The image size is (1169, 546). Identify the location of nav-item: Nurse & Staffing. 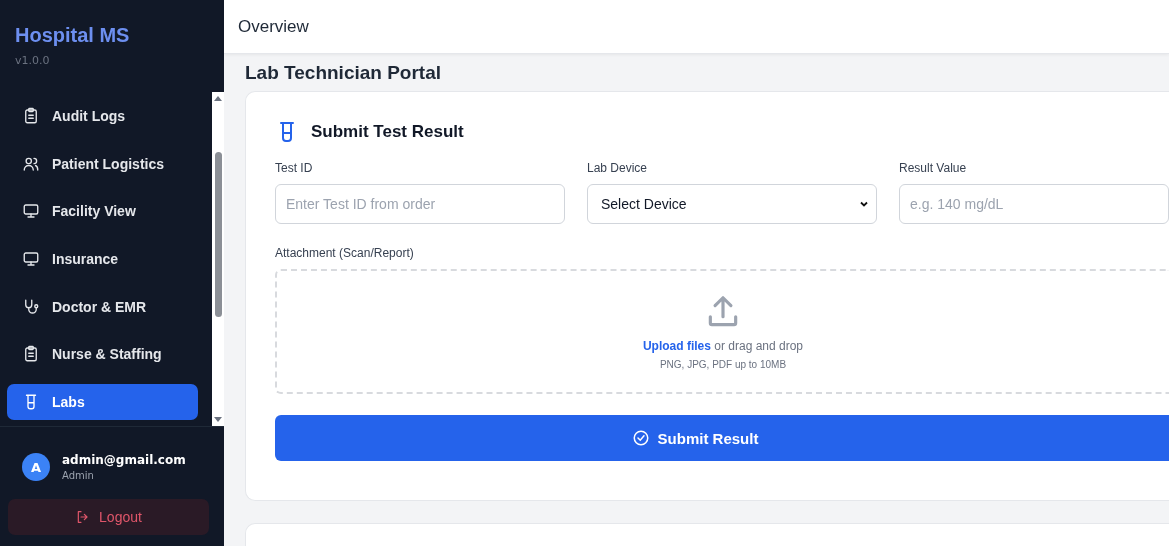
(102, 354).